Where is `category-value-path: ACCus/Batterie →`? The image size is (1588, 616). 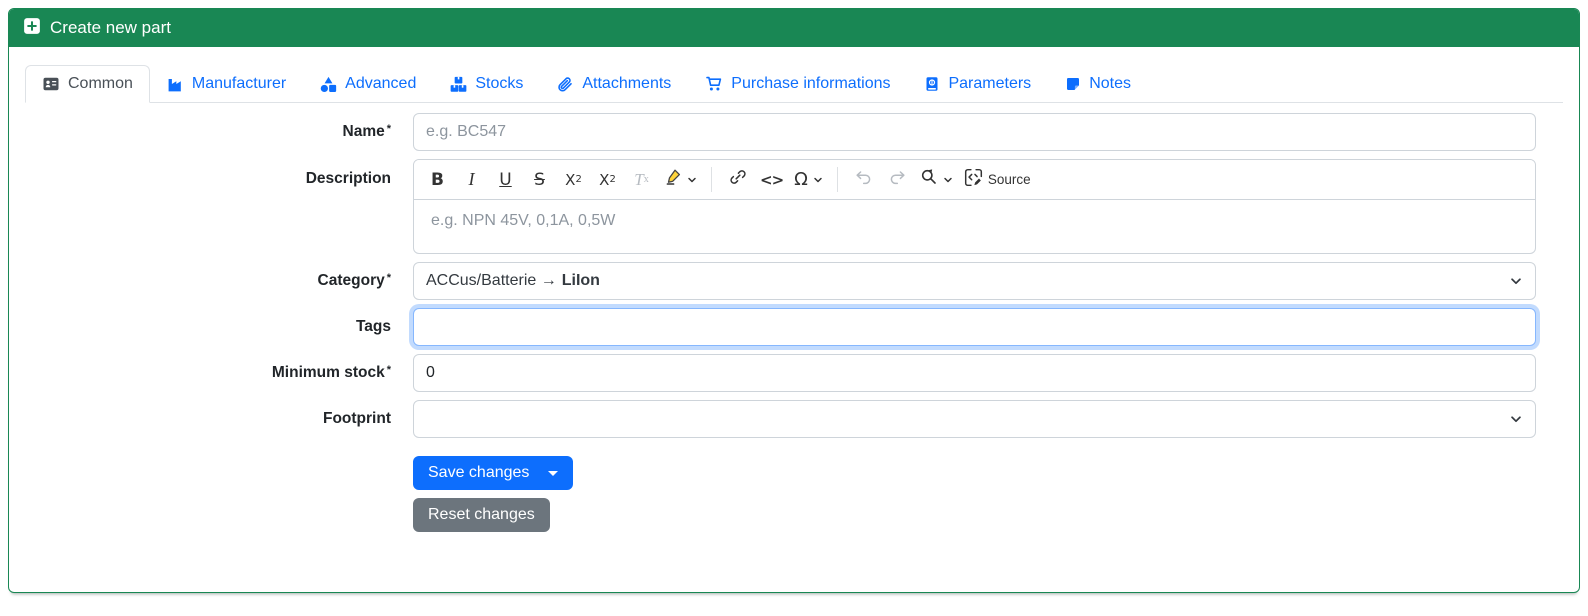 category-value-path: ACCus/Batterie → is located at coordinates (491, 280).